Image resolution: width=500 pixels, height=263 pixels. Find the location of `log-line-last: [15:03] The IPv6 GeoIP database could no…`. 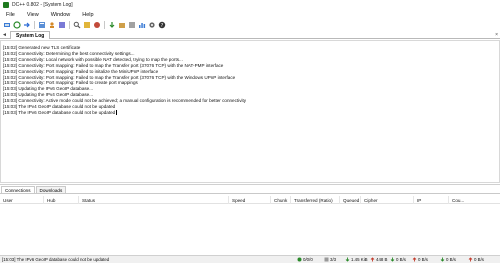

log-line-last: [15:03] The IPv6 GeoIP database could no… is located at coordinates (250, 113).